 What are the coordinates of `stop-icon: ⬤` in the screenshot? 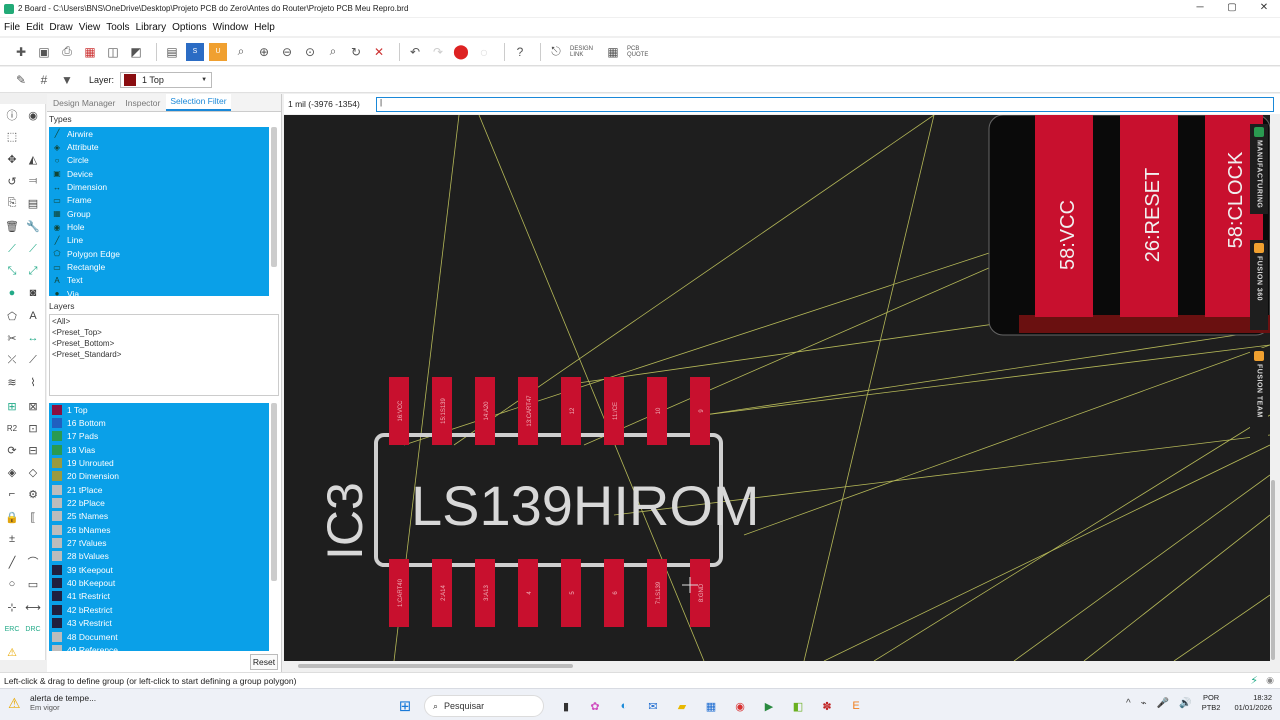 It's located at (461, 52).